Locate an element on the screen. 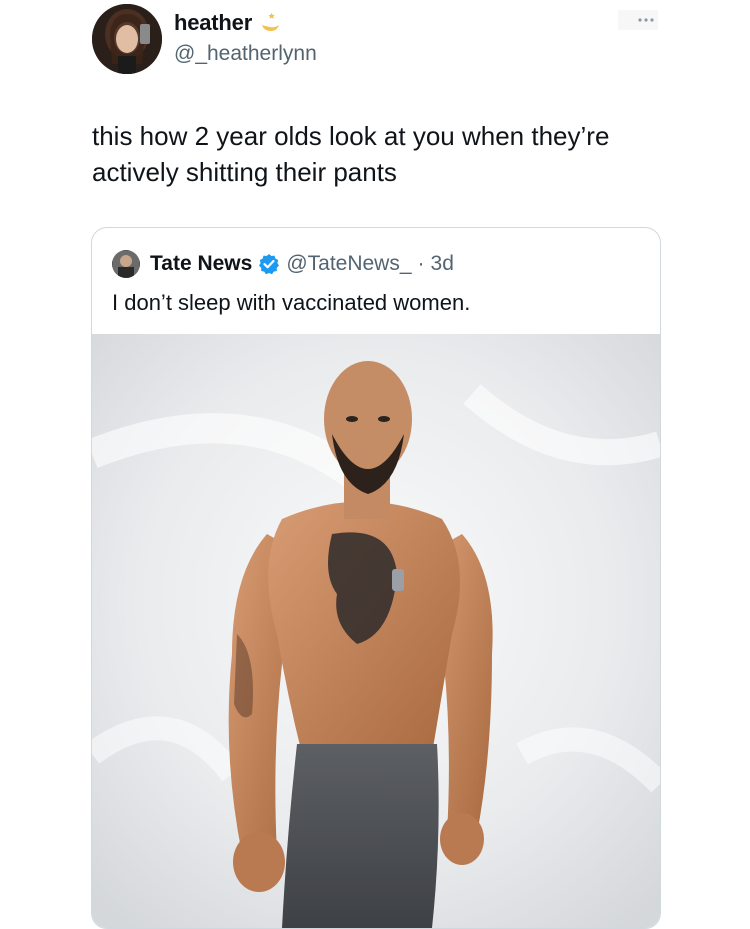  avatar-photo is located at coordinates (127, 39).